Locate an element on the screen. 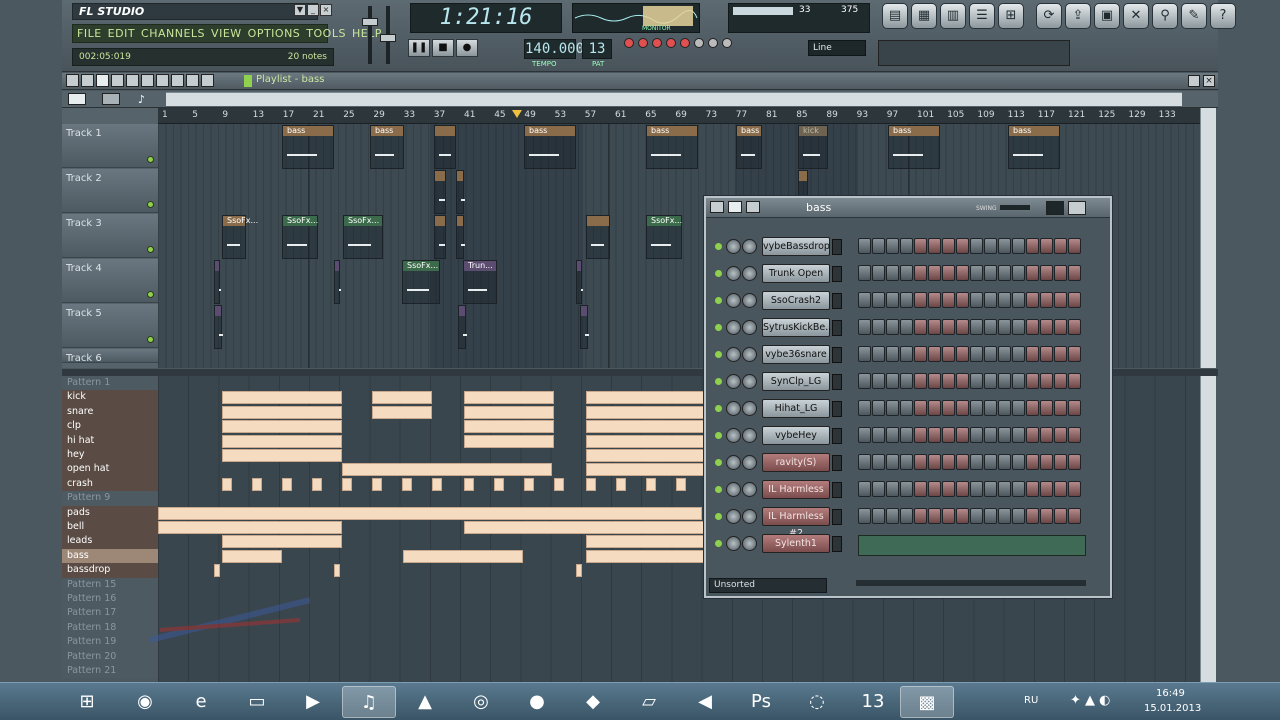 Image resolution: width=1280 pixels, height=720 pixels. step-sequencer-icon: ▦ is located at coordinates (924, 16).